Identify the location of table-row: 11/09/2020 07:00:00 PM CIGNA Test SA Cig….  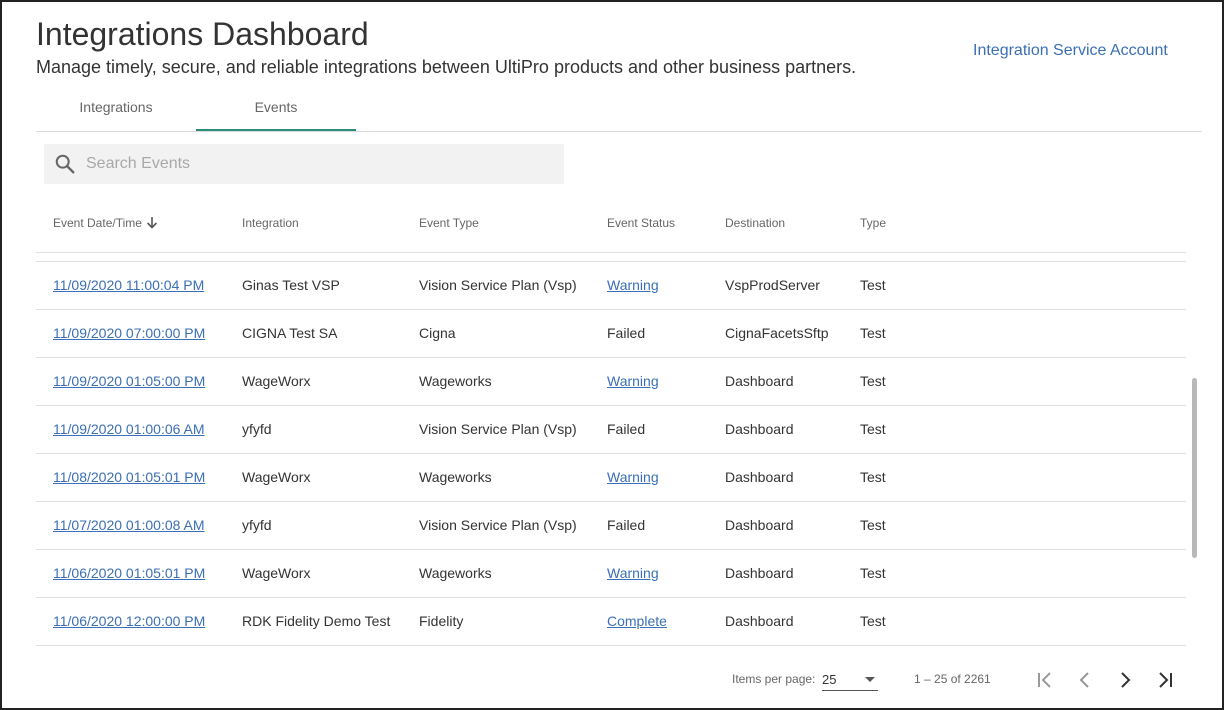
(611, 334).